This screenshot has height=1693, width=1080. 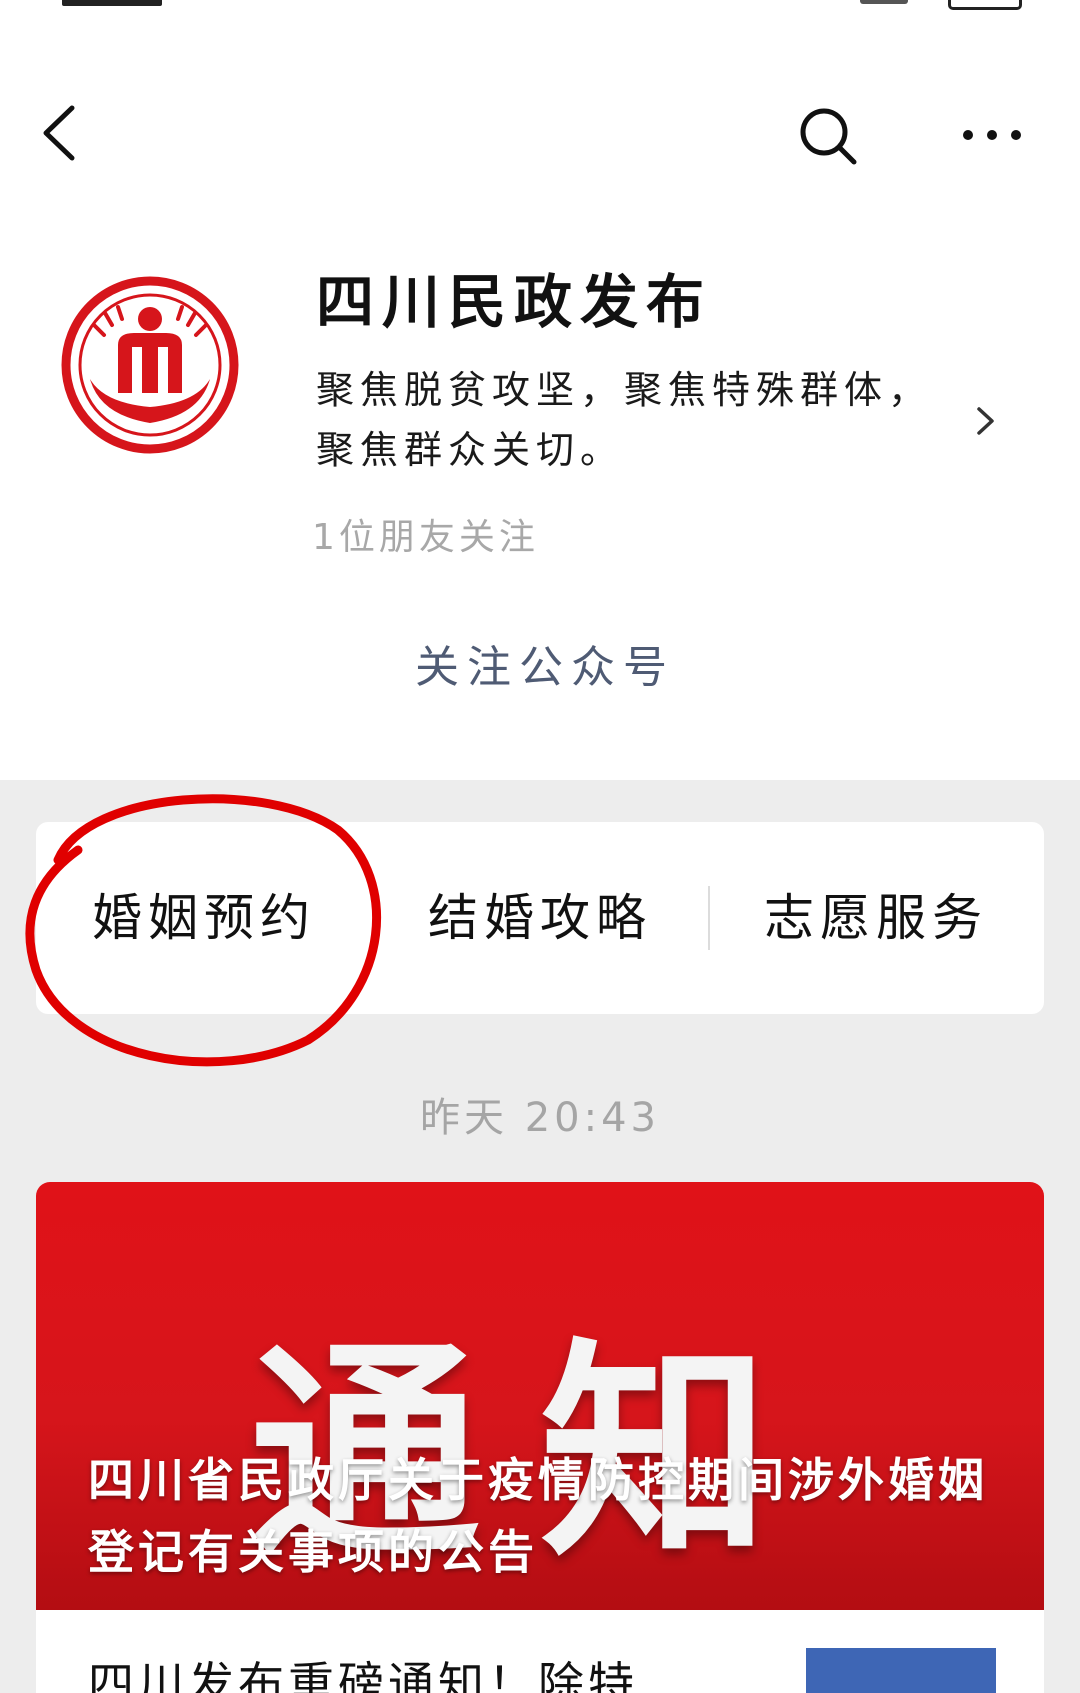 What do you see at coordinates (425, 537) in the screenshot?
I see `followers-count: 1位朋友关注` at bounding box center [425, 537].